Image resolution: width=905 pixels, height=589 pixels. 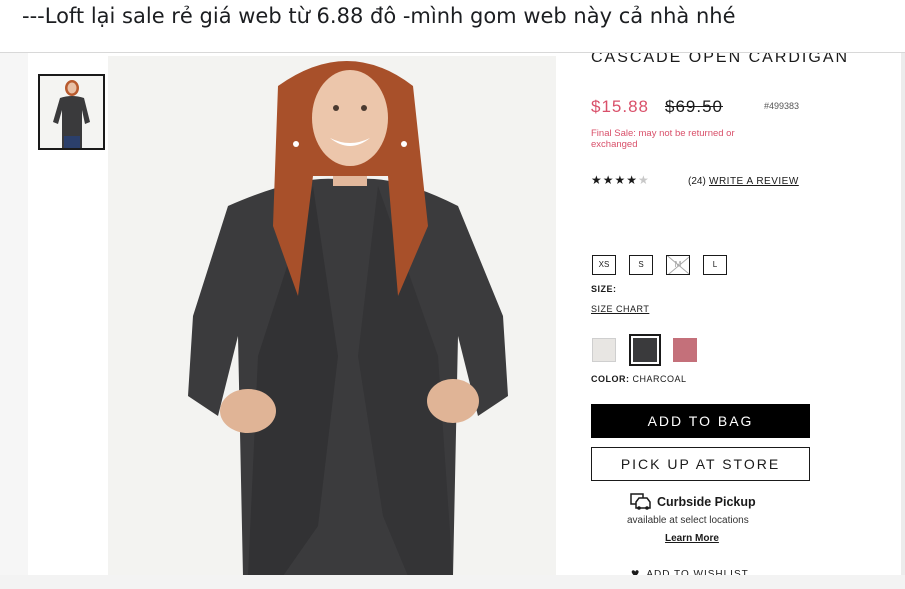 What do you see at coordinates (604, 350) in the screenshot?
I see `color-swatch-light-gray` at bounding box center [604, 350].